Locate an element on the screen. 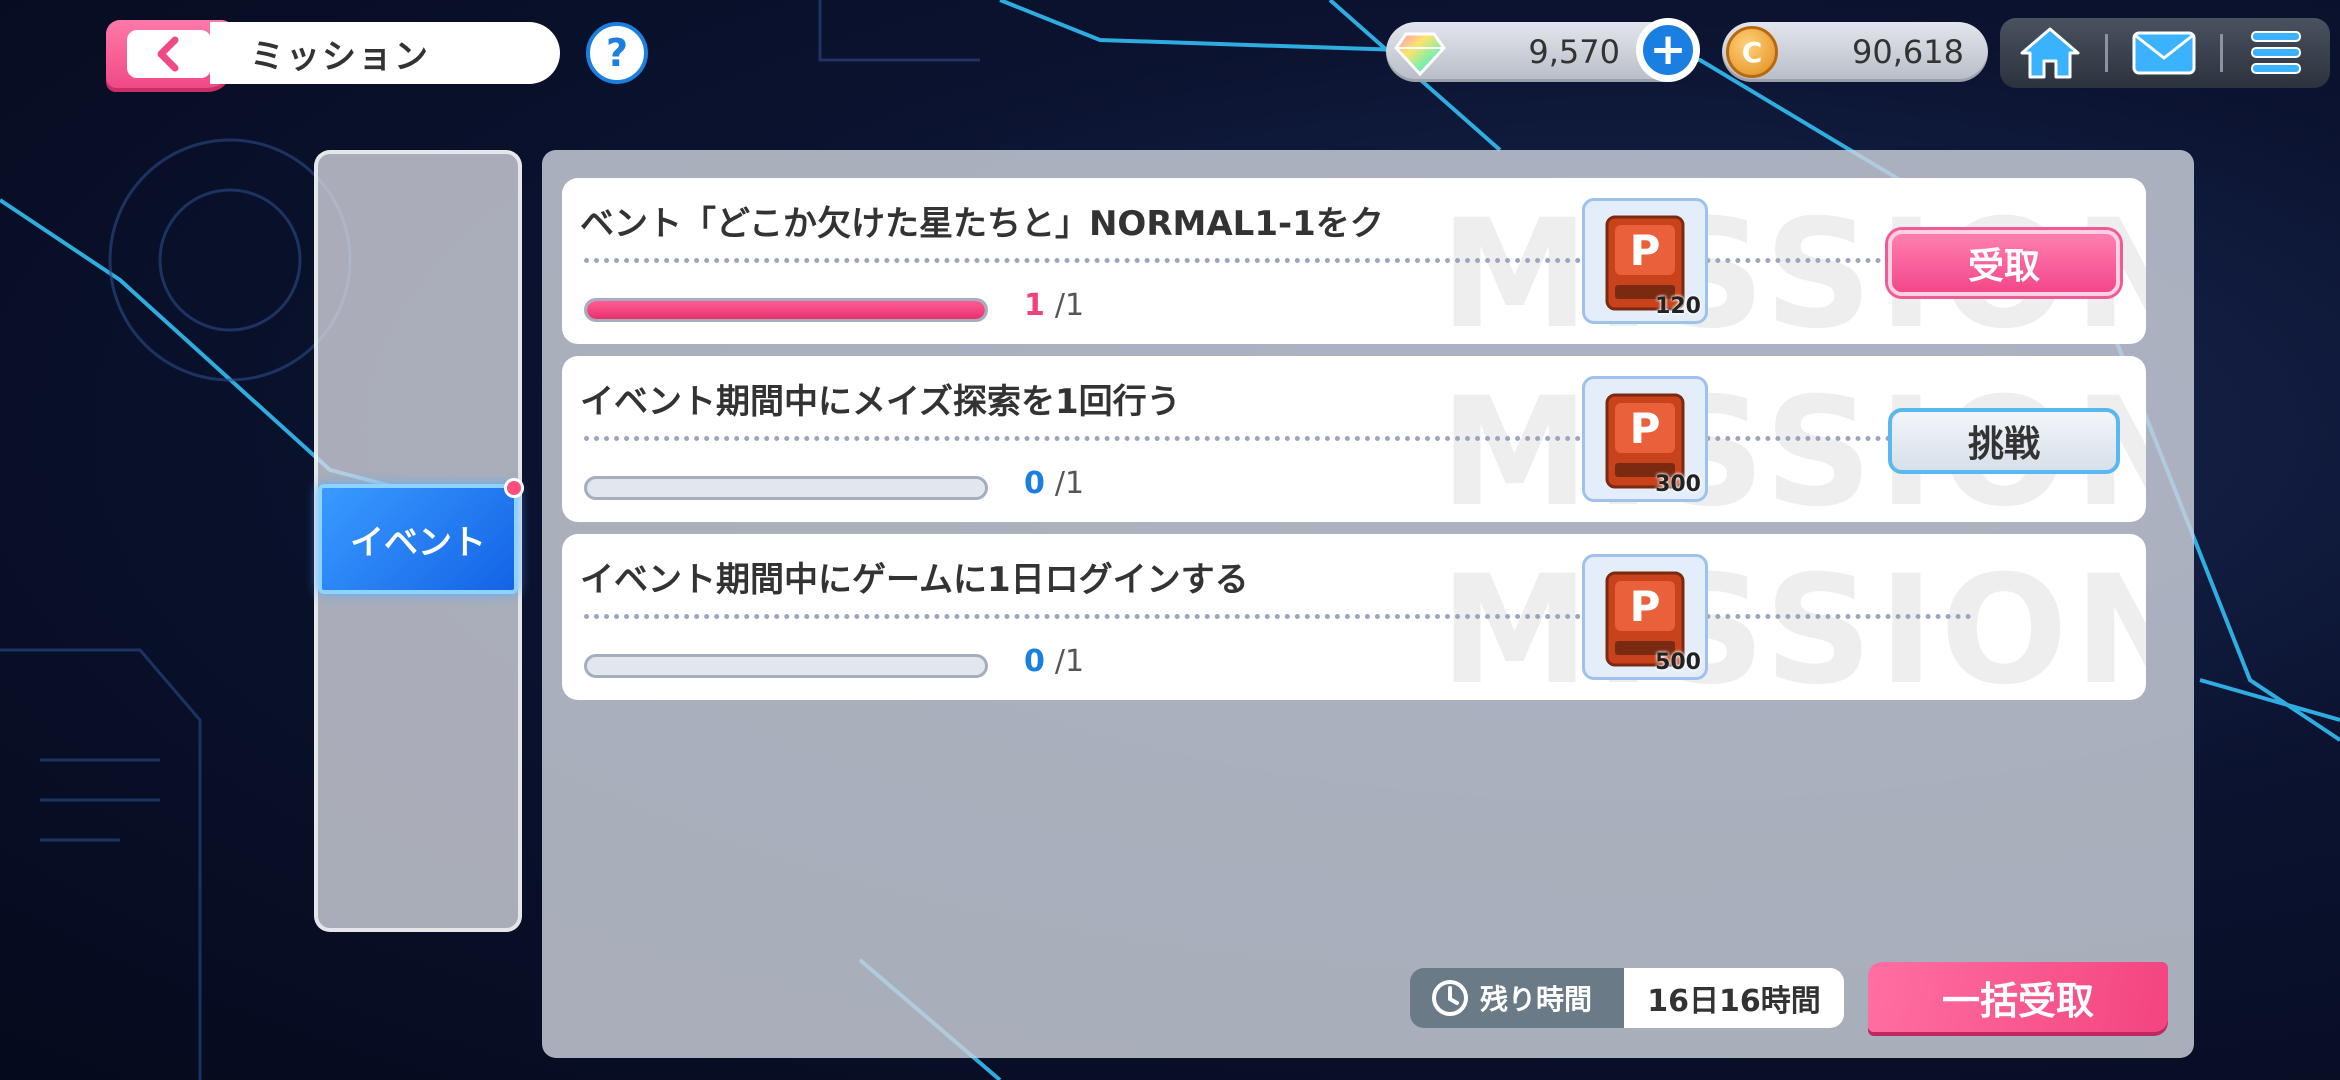 The image size is (2340, 1080). mail-icon is located at coordinates (2164, 53).